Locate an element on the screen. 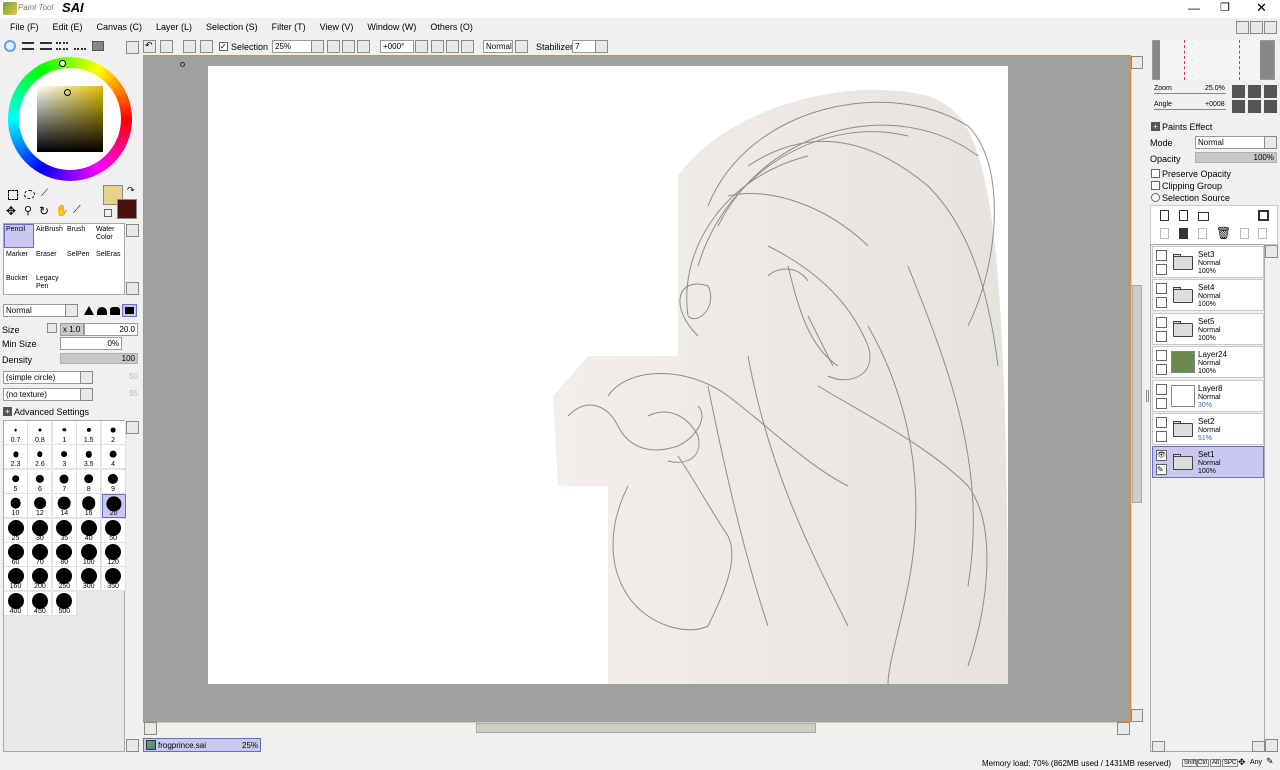 The height and width of the screenshot is (770, 1280). layer-item: Set4 Normal 100% is located at coordinates (1208, 295).